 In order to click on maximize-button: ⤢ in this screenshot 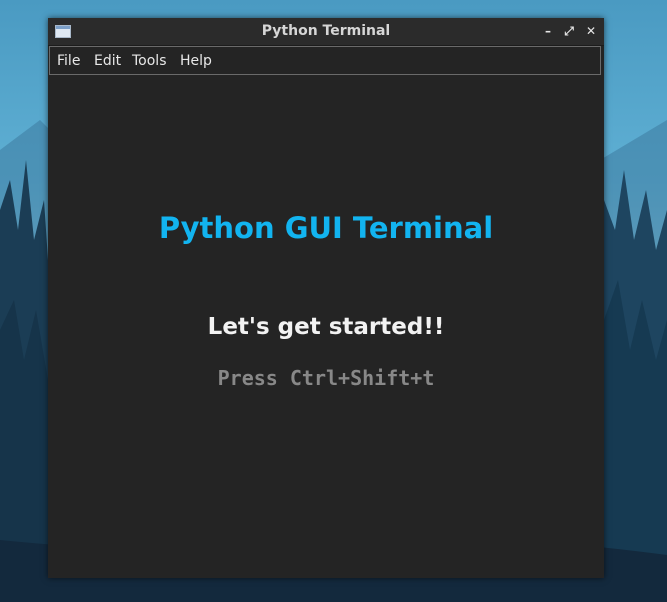, I will do `click(569, 31)`.